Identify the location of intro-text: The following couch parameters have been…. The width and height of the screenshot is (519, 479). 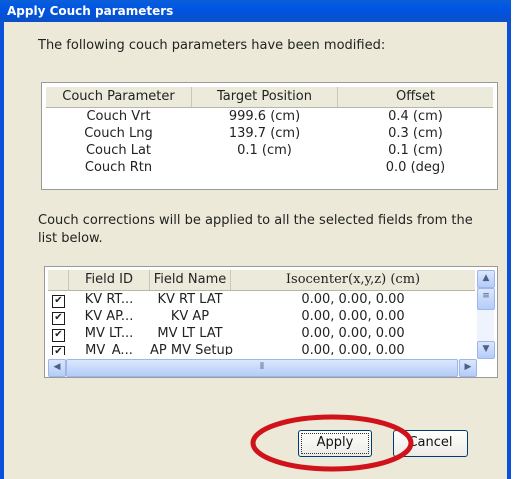
(212, 45).